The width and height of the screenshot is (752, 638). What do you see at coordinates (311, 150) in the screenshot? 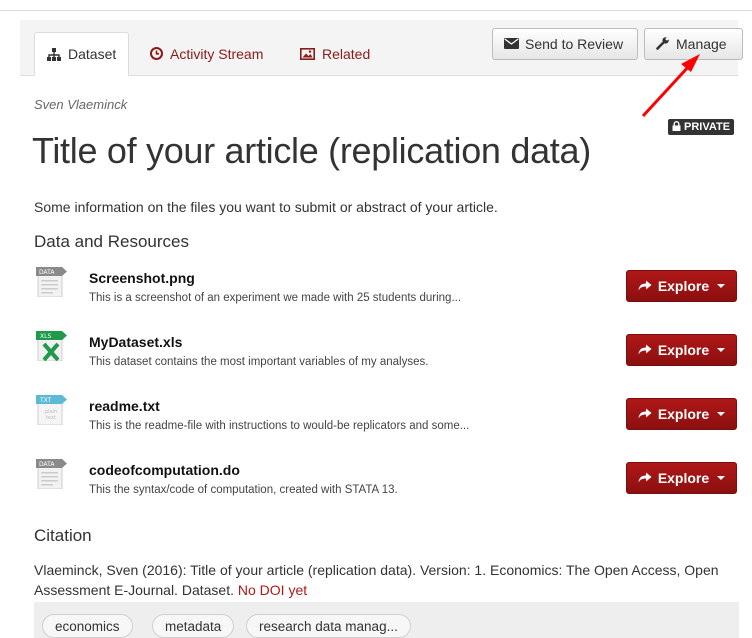
I see `dataset-title: Title of your article (replication data)` at bounding box center [311, 150].